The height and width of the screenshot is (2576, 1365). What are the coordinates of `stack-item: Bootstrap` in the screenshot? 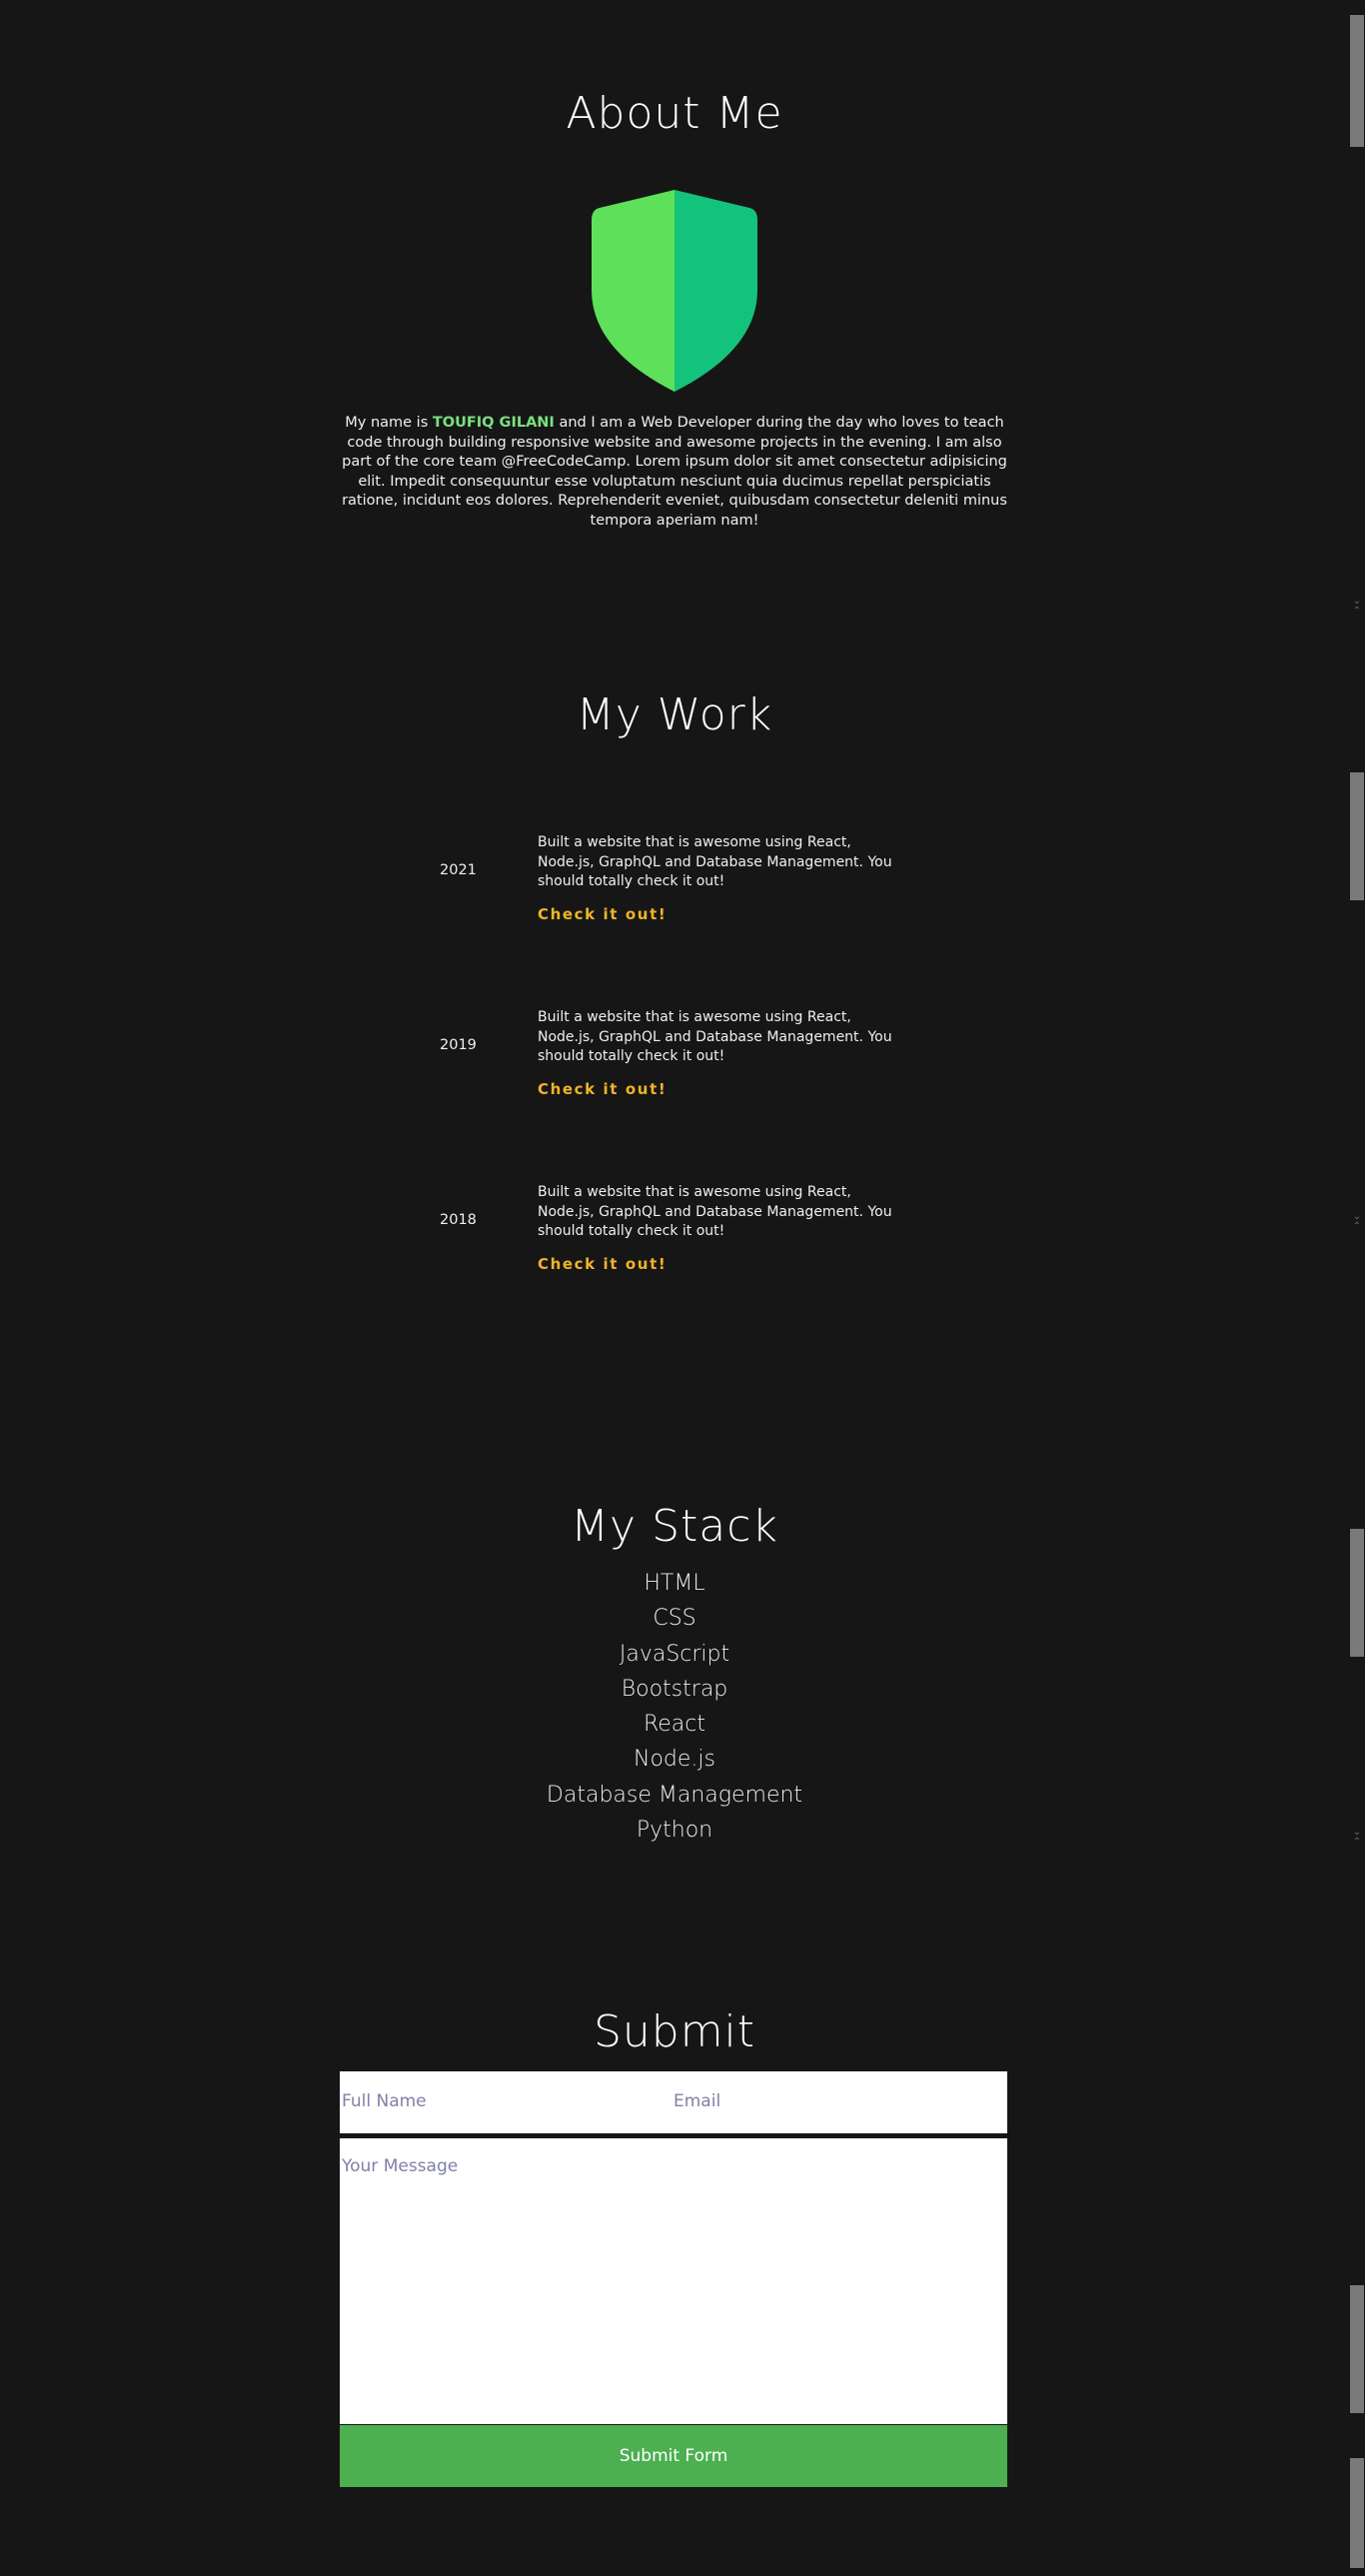 It's located at (674, 1689).